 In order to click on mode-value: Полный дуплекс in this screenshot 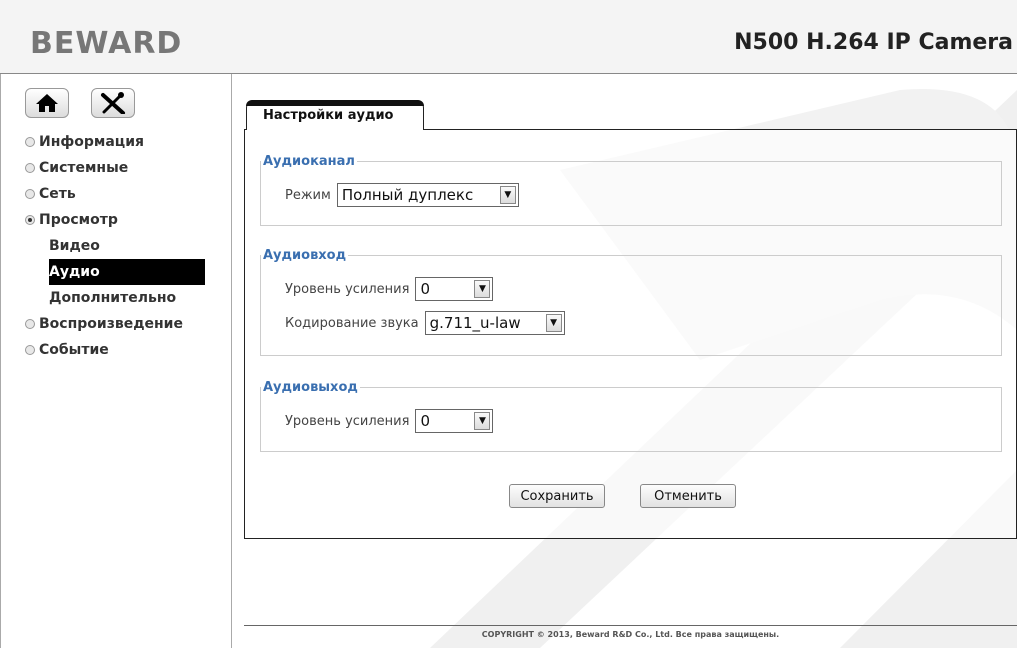, I will do `click(407, 195)`.